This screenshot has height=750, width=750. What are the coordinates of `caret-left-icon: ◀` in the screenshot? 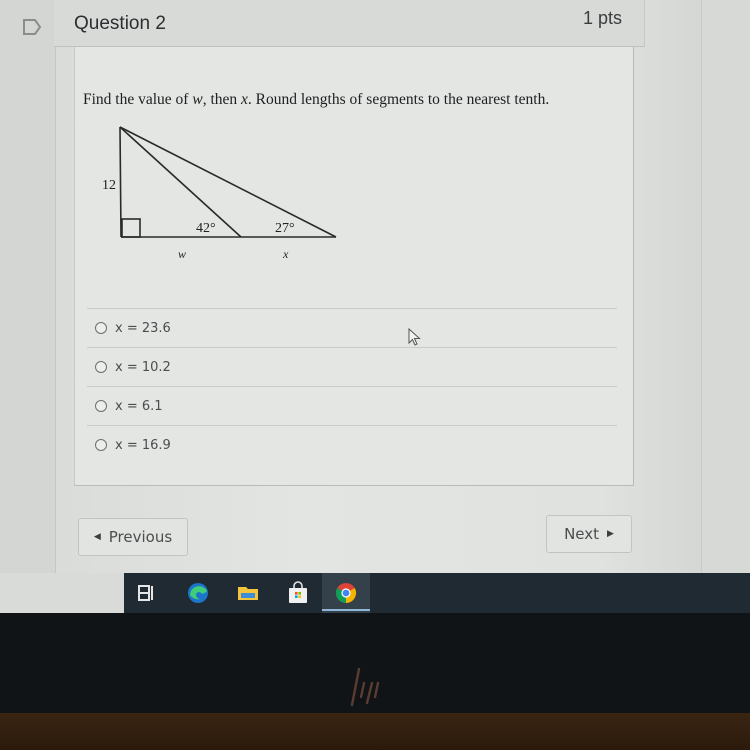 It's located at (97, 537).